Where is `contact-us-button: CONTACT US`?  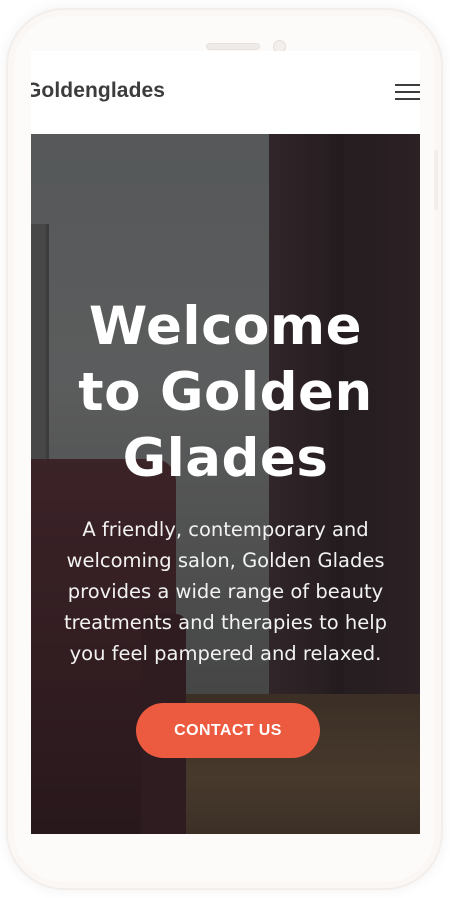
contact-us-button: CONTACT US is located at coordinates (228, 730).